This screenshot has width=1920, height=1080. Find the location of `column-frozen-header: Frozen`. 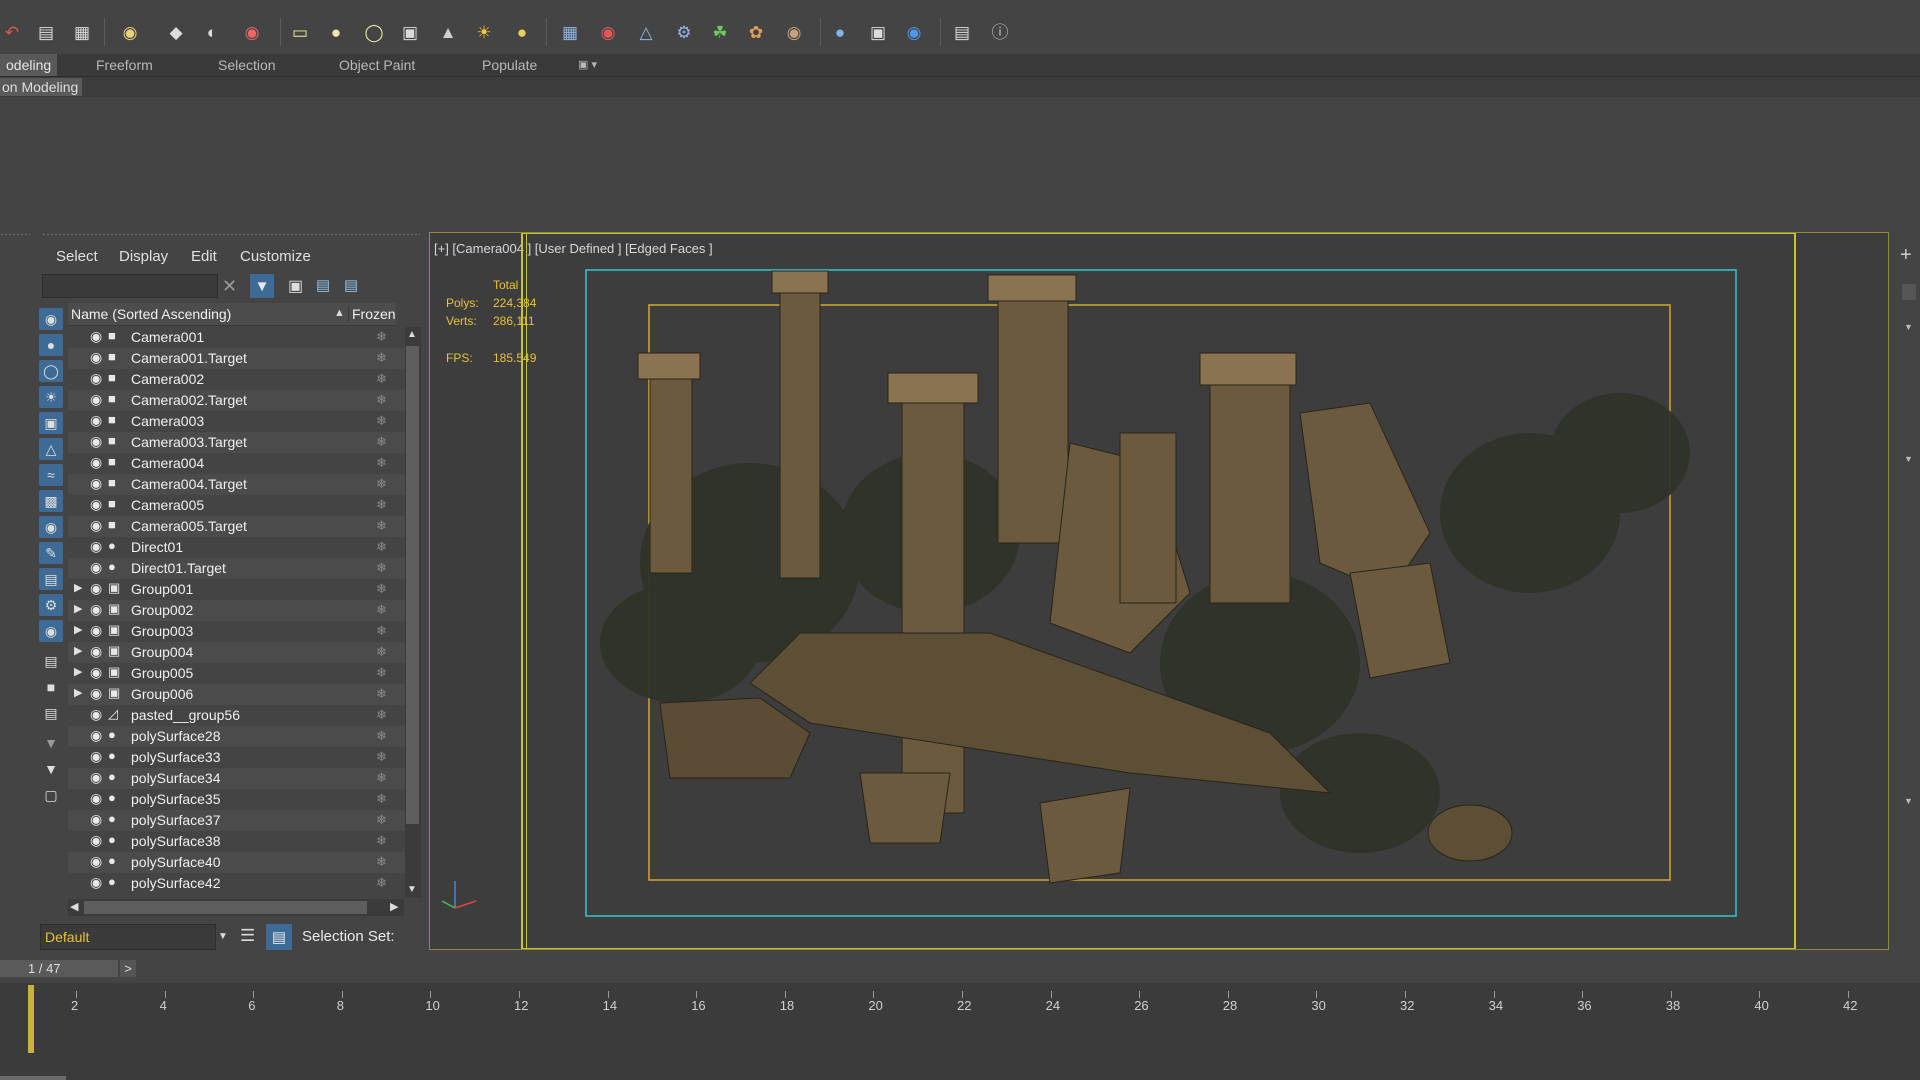

column-frozen-header: Frozen is located at coordinates (374, 314).